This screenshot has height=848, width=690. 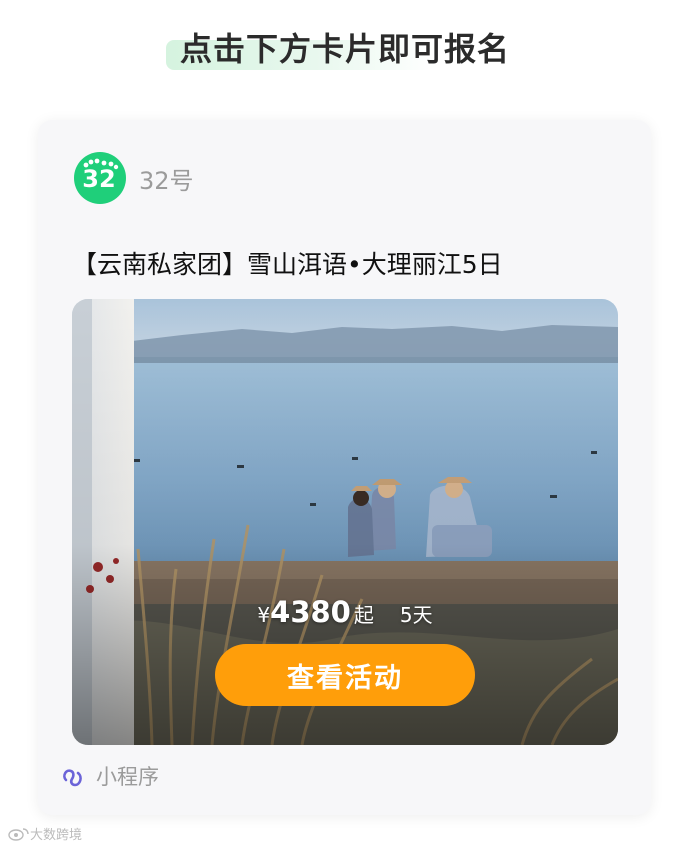 I want to click on watermark: 大数跨境, so click(x=45, y=833).